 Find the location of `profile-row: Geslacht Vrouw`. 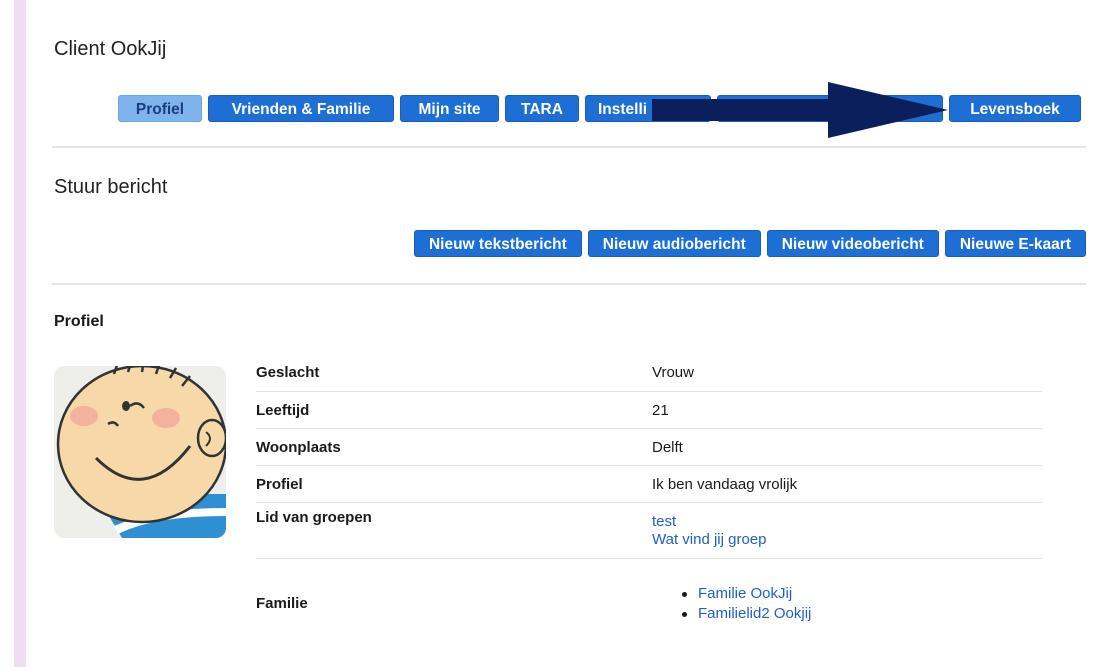

profile-row: Geslacht Vrouw is located at coordinates (649, 373).